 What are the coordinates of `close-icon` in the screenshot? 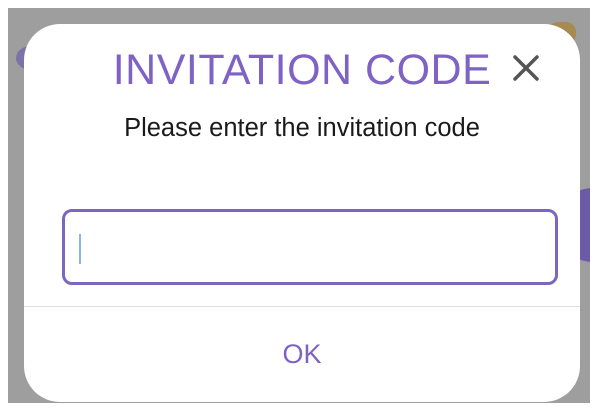 It's located at (526, 68).